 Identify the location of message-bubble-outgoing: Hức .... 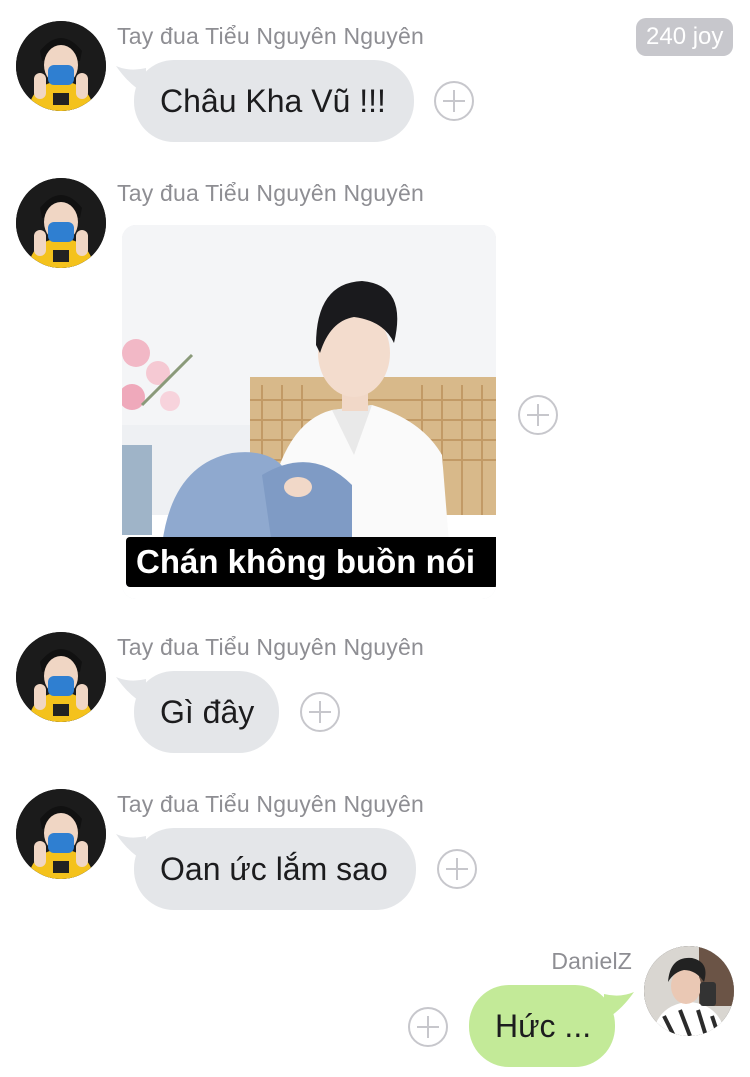
(542, 1026).